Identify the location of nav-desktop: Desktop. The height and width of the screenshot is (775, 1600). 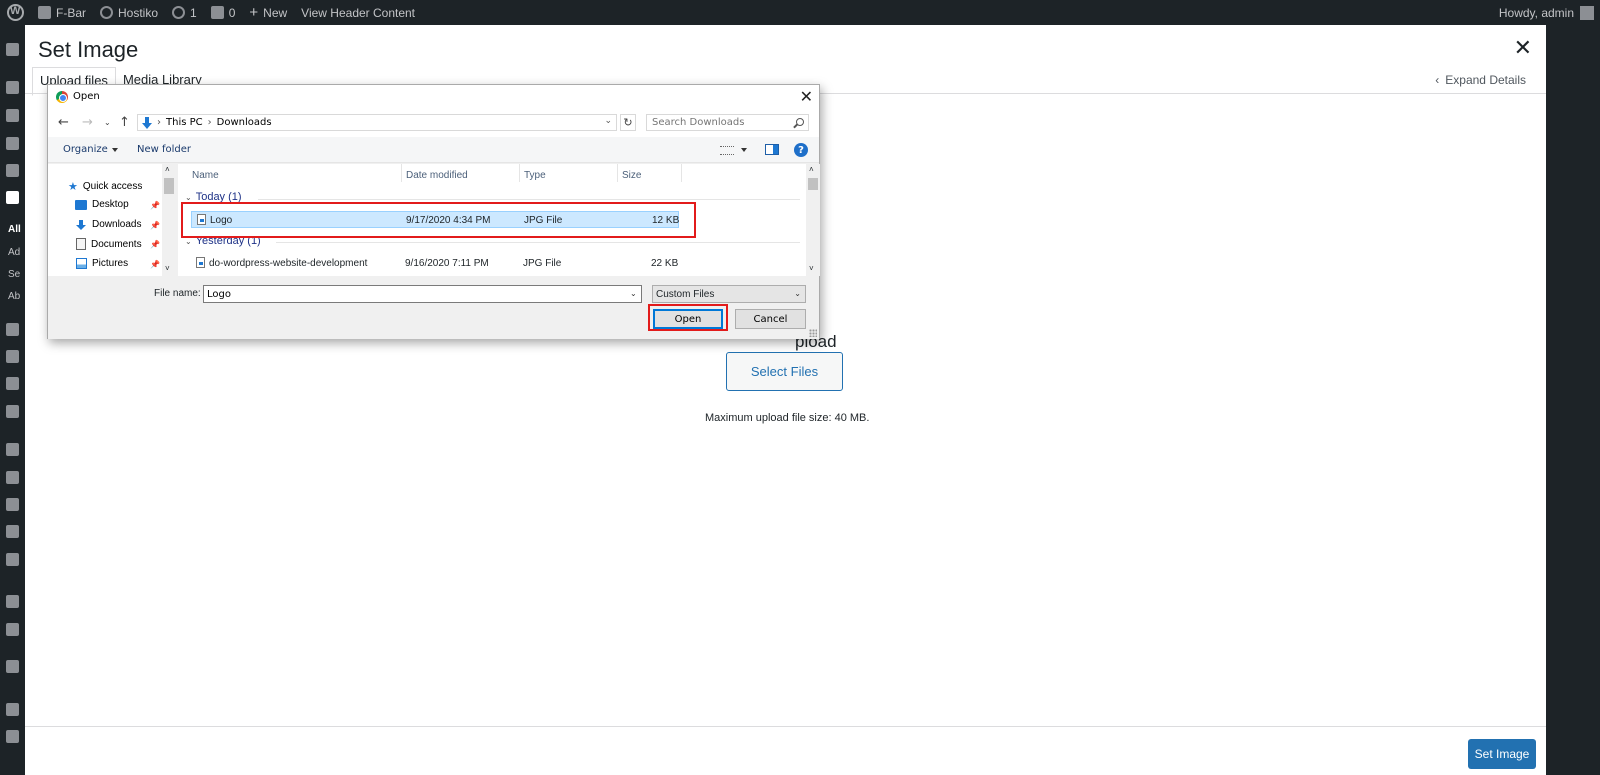
(102, 204).